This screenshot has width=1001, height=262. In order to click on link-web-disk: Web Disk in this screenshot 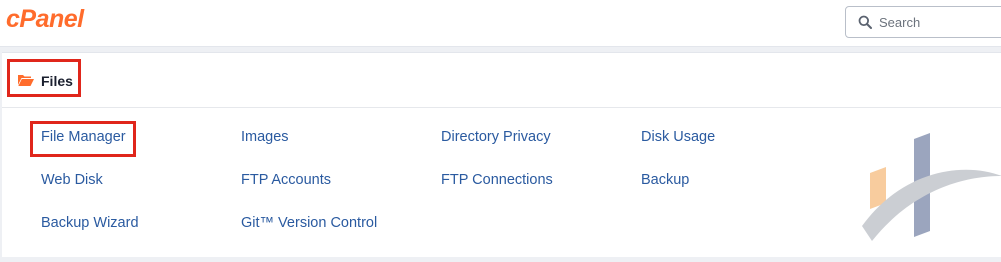, I will do `click(72, 180)`.